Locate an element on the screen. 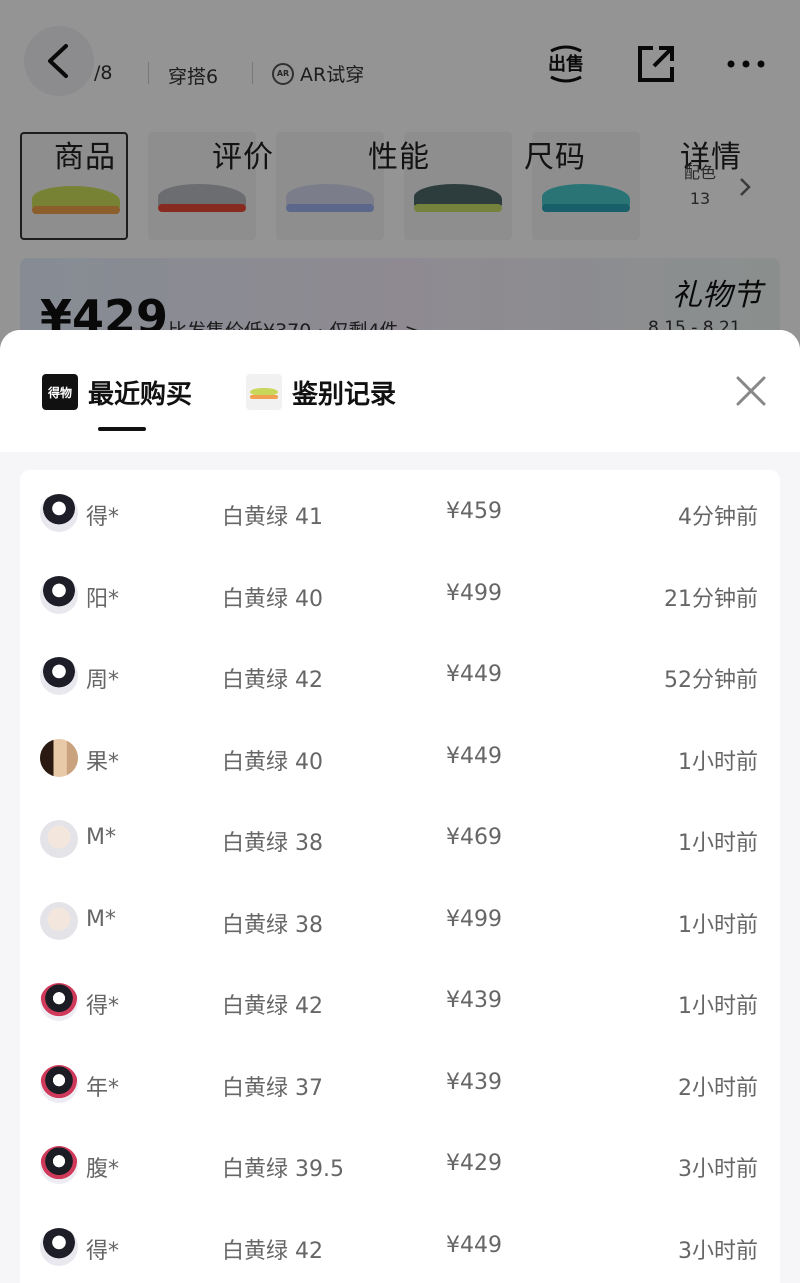 This screenshot has width=800, height=1283. active-tab-indicator is located at coordinates (122, 429).